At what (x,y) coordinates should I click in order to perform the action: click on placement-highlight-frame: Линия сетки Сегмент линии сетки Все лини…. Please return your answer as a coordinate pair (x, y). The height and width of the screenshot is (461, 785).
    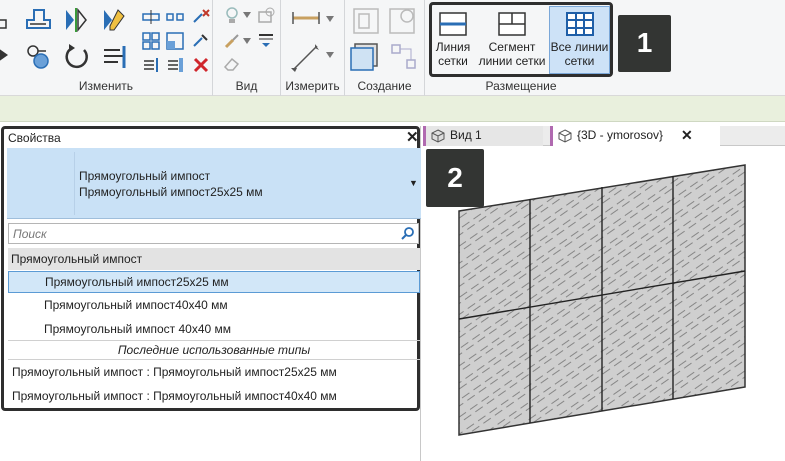
    Looking at the image, I should click on (521, 39).